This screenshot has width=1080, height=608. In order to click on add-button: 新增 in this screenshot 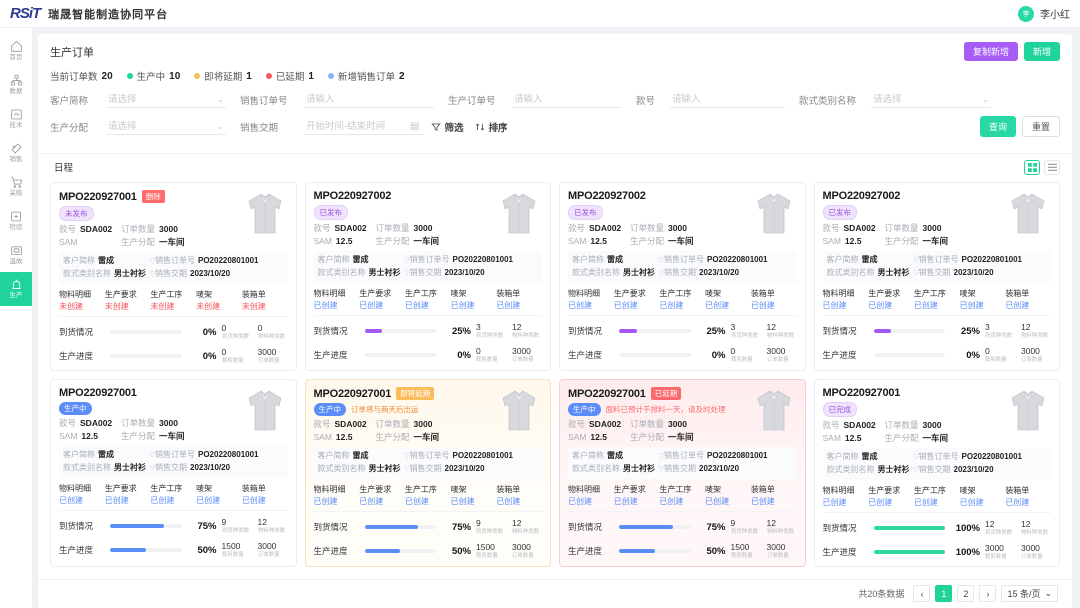, I will do `click(1041, 51)`.